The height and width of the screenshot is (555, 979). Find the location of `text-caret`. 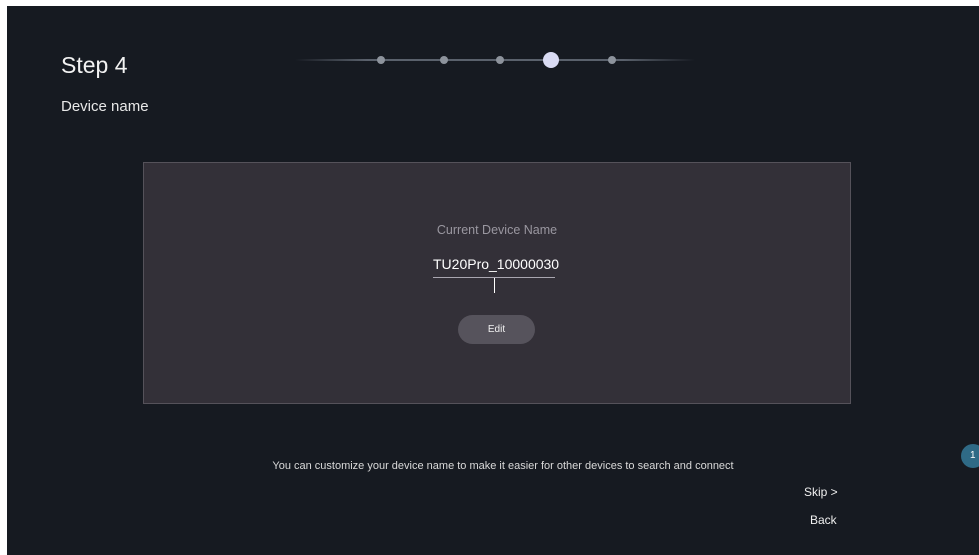

text-caret is located at coordinates (494, 285).